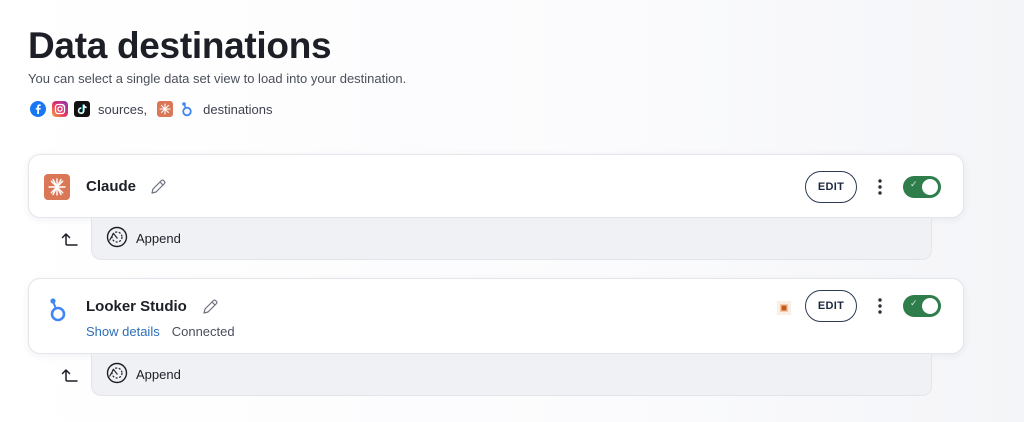  What do you see at coordinates (111, 186) in the screenshot?
I see `destination-name: Claude` at bounding box center [111, 186].